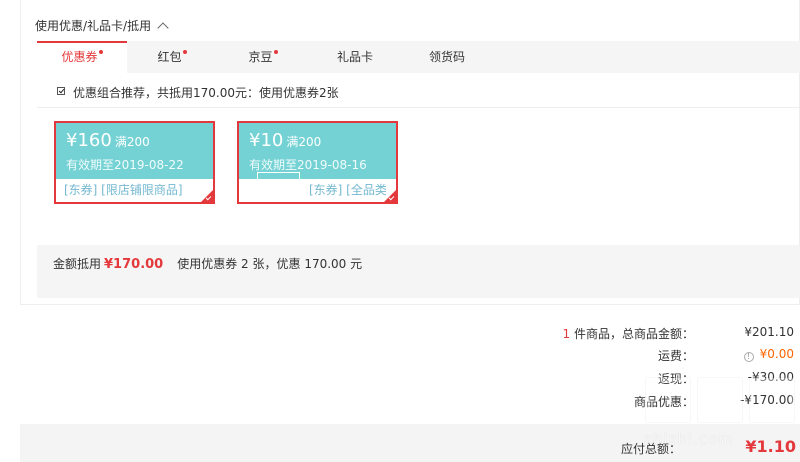  Describe the element at coordinates (93, 26) in the screenshot. I see `coupon-section-title: 使用优惠/礼品卡/抵用` at that location.